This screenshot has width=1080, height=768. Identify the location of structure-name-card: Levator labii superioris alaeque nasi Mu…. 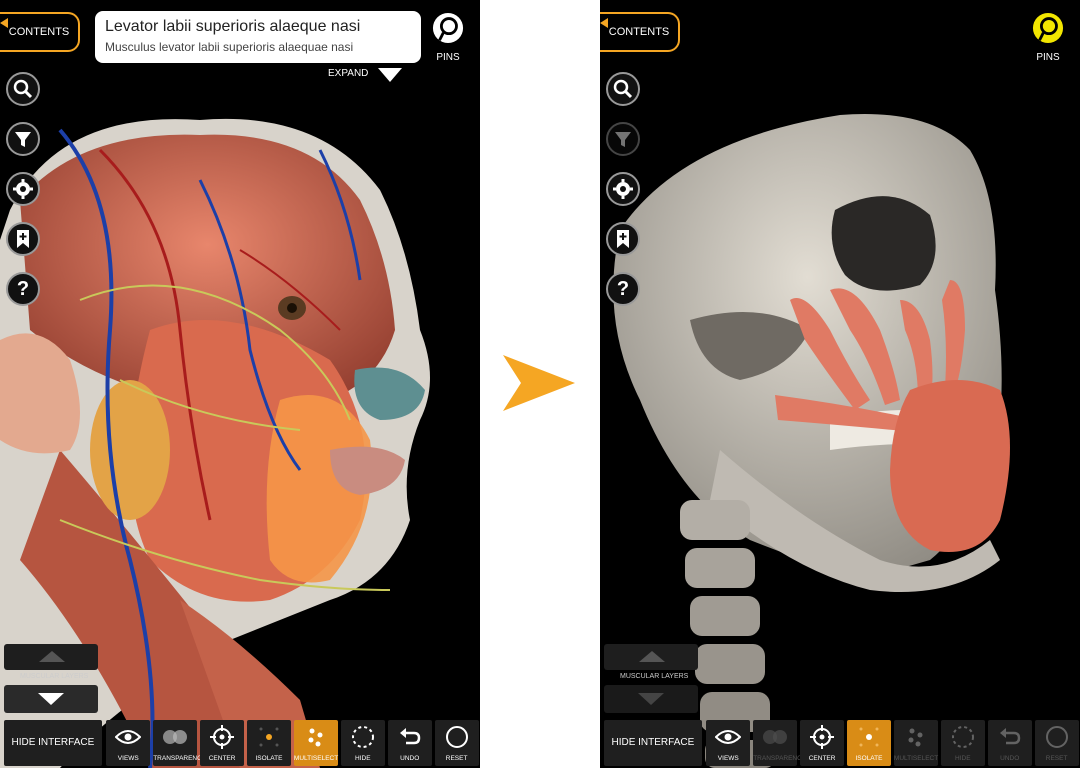
(258, 37).